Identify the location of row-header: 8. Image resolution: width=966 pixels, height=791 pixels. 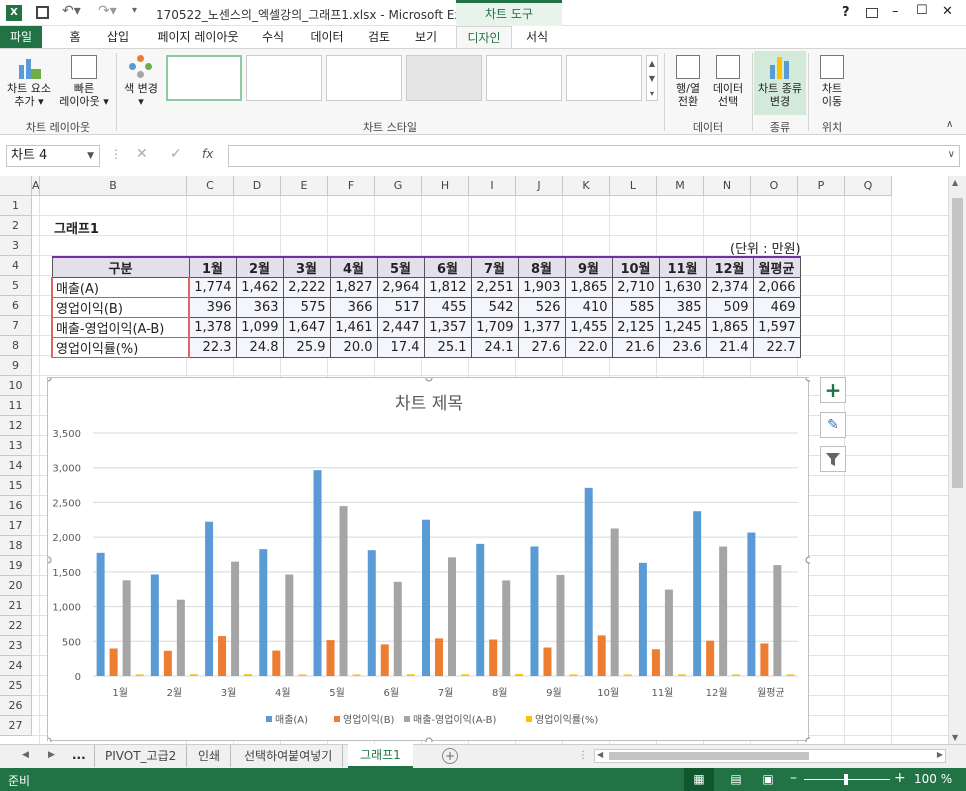
(16, 346).